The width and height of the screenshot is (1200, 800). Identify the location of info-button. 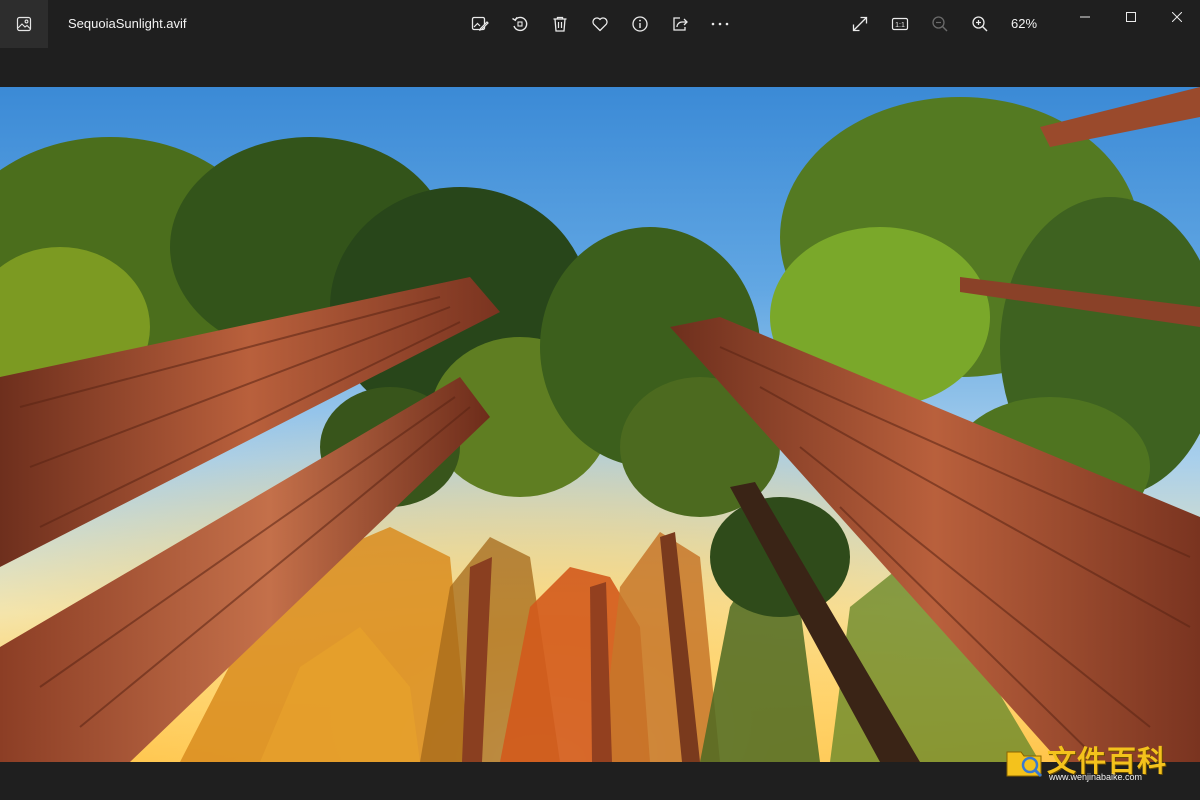
(640, 24).